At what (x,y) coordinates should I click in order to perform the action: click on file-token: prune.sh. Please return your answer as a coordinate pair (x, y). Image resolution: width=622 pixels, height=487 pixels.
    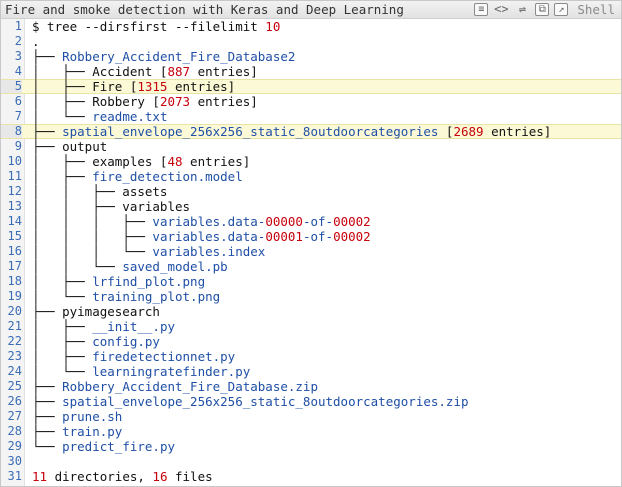
    Looking at the image, I should click on (92, 416).